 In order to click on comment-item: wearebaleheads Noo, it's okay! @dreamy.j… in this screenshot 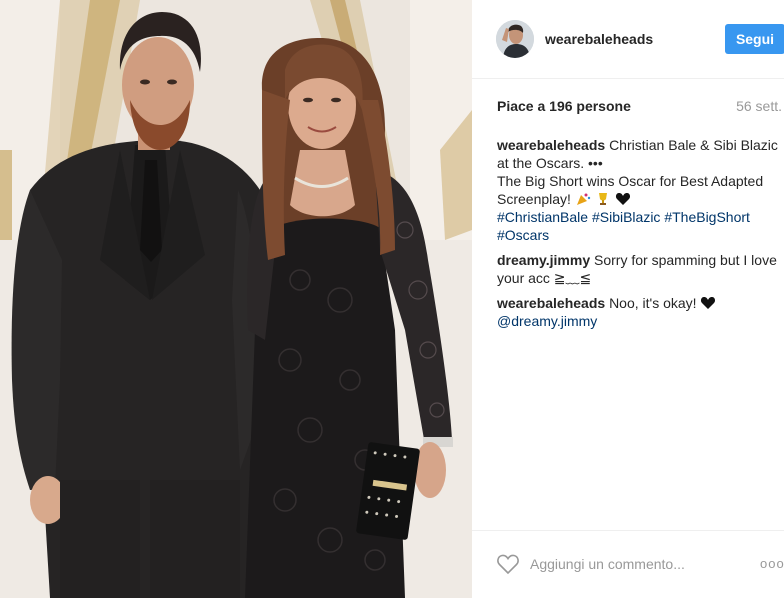, I will do `click(640, 312)`.